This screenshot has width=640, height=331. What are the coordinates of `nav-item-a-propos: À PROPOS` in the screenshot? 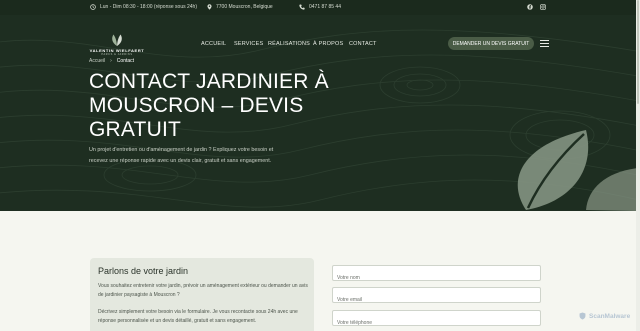 It's located at (328, 44).